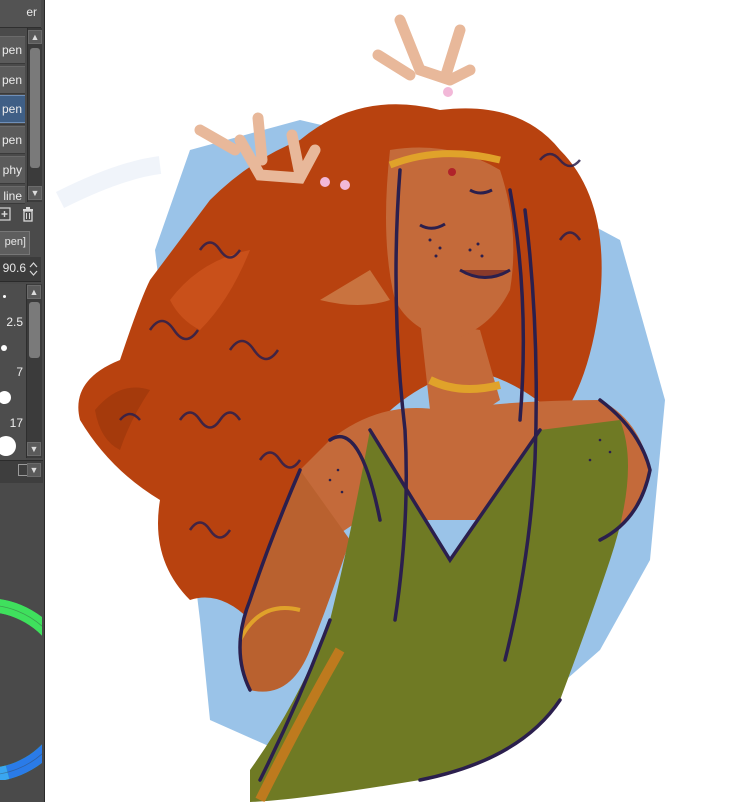 Image resolution: width=743 pixels, height=802 pixels. I want to click on subtool-item-label: line, so click(12, 196).